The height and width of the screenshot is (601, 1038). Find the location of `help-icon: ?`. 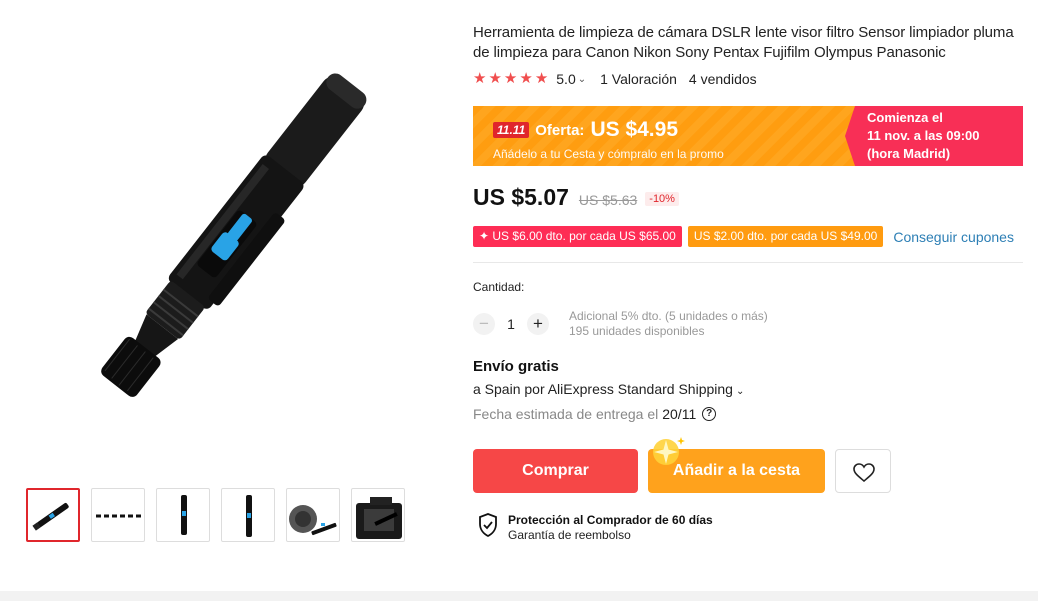

help-icon: ? is located at coordinates (709, 414).